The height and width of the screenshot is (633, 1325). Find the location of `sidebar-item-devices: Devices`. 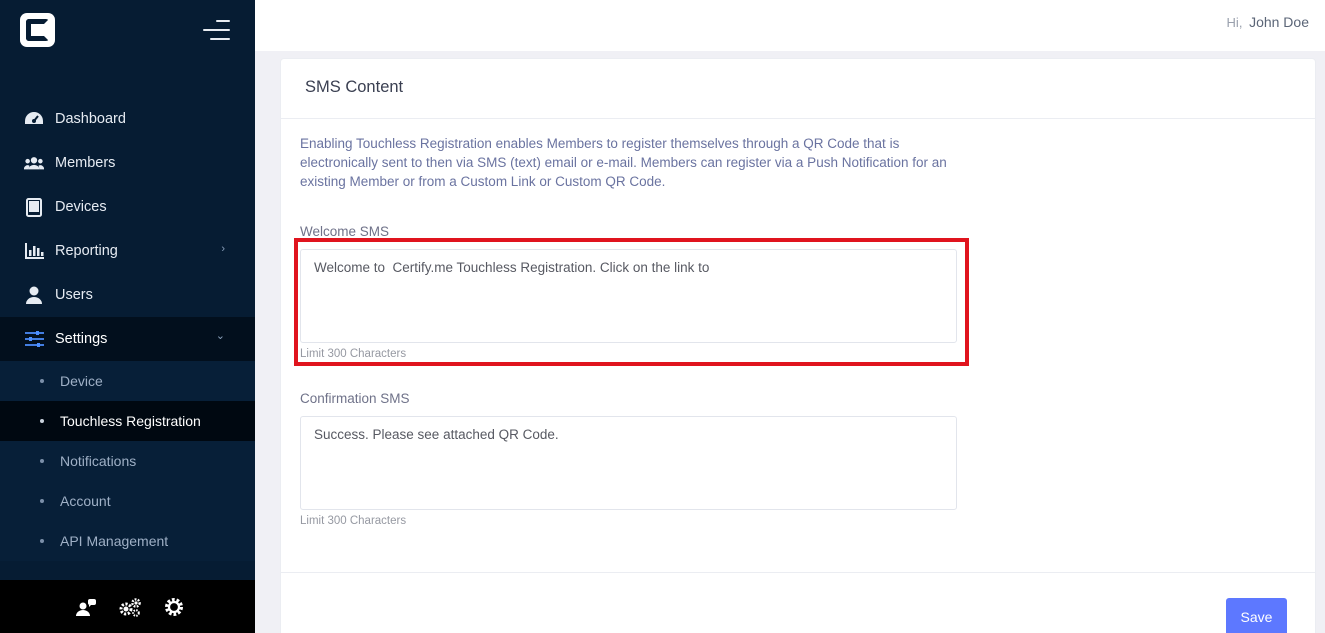

sidebar-item-devices: Devices is located at coordinates (127, 207).